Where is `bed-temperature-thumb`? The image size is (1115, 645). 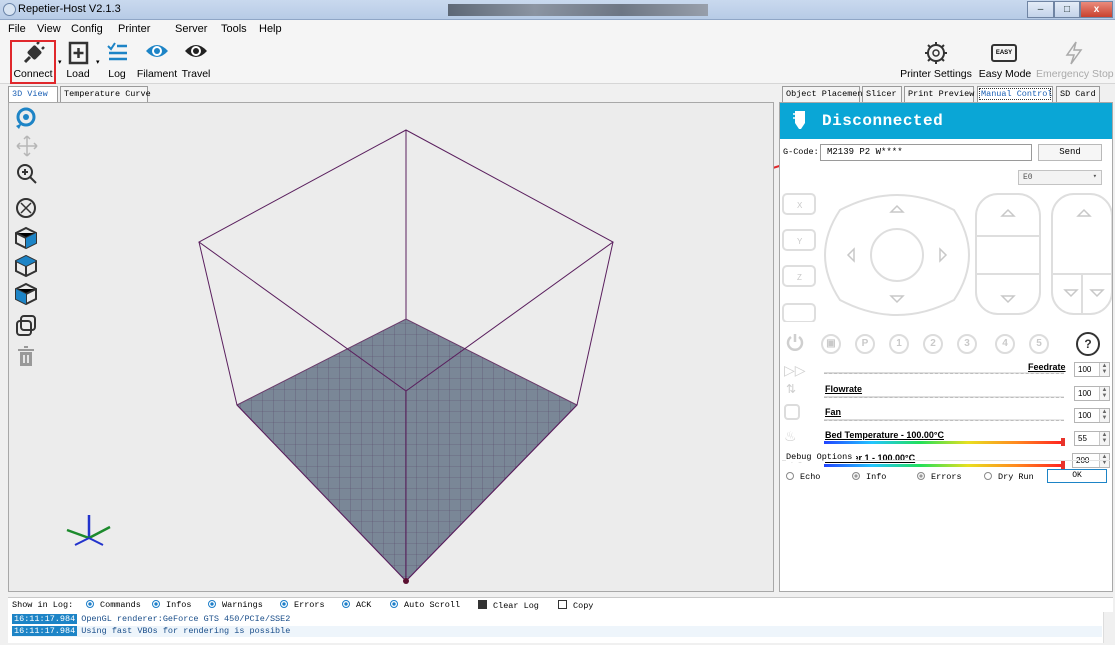
bed-temperature-thumb is located at coordinates (1063, 442).